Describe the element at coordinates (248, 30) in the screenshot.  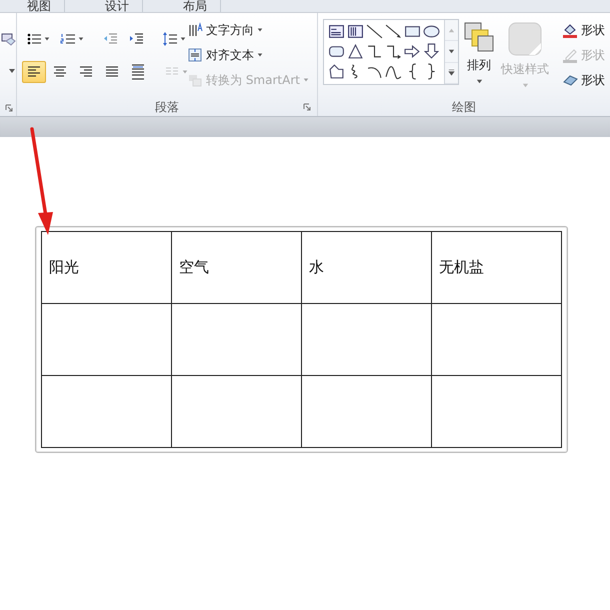
I see `text-direction-button: 文字方向` at that location.